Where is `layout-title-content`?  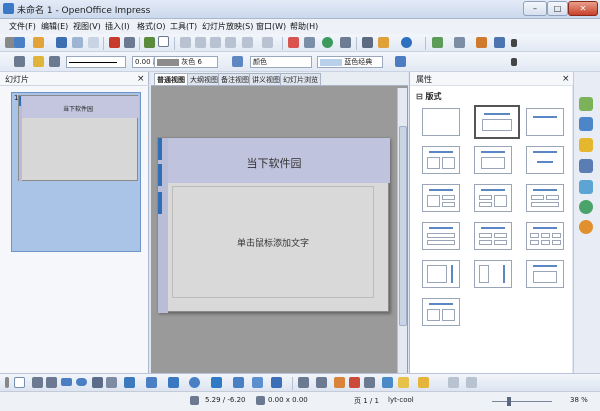
layout-title-content is located at coordinates (493, 160).